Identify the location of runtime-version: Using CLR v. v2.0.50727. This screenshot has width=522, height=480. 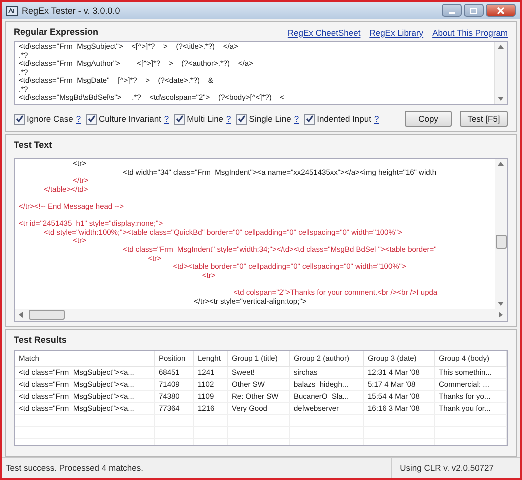
(446, 468).